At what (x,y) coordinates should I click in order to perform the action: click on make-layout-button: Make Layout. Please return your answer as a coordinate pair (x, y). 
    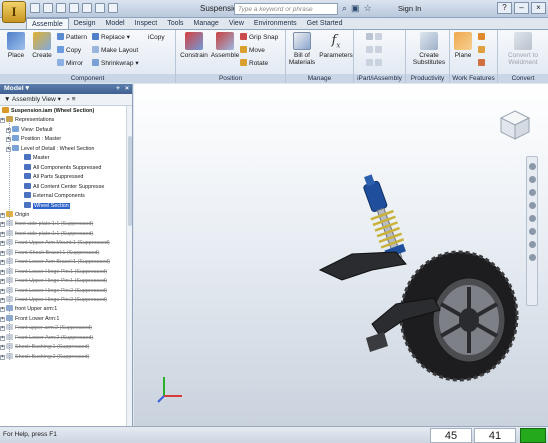
    Looking at the image, I should click on (115, 50).